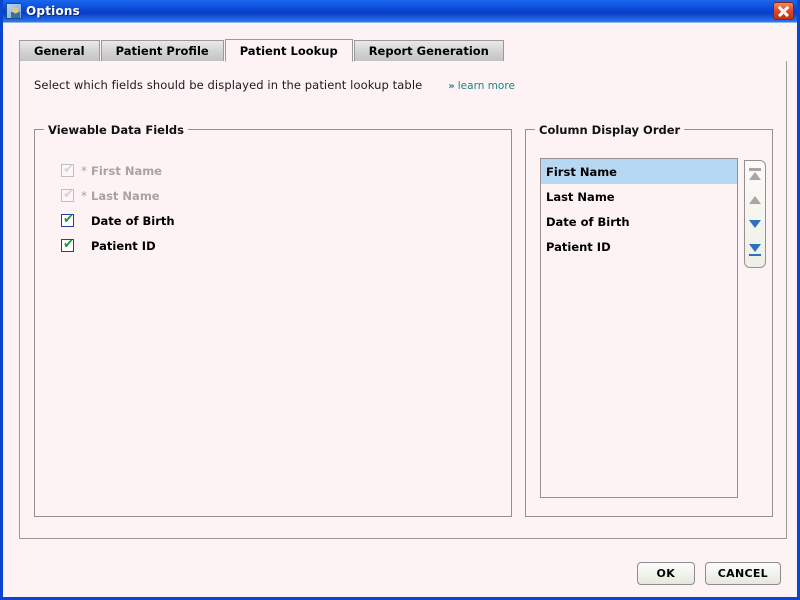  I want to click on app-icon, so click(14, 11).